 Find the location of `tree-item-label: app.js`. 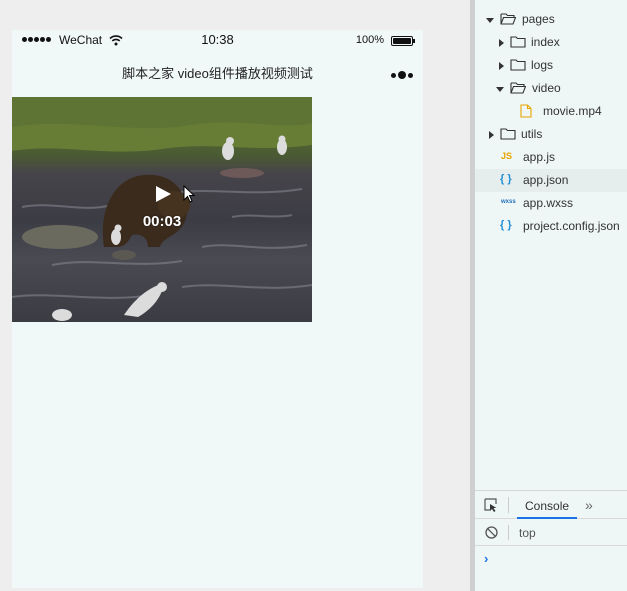

tree-item-label: app.js is located at coordinates (539, 157).